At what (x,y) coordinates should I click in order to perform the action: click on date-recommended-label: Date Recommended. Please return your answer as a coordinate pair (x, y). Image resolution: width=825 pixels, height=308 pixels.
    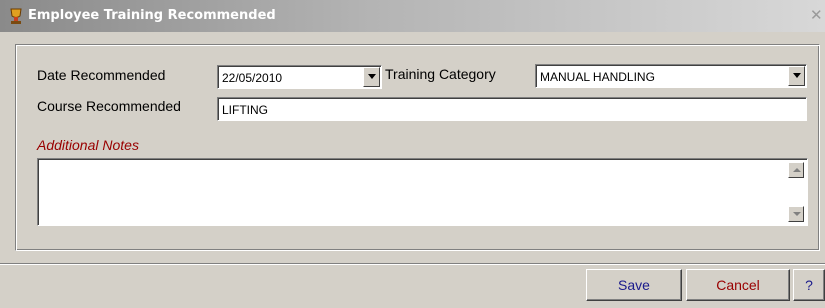
    Looking at the image, I should click on (101, 75).